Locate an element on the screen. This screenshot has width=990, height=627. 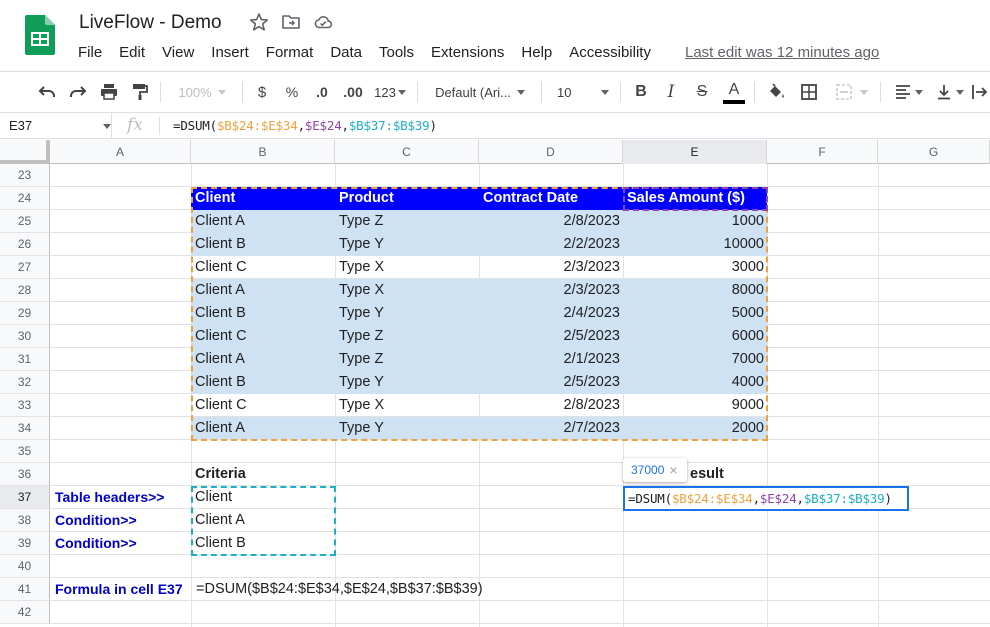
row-header: 28 is located at coordinates (25, 290).